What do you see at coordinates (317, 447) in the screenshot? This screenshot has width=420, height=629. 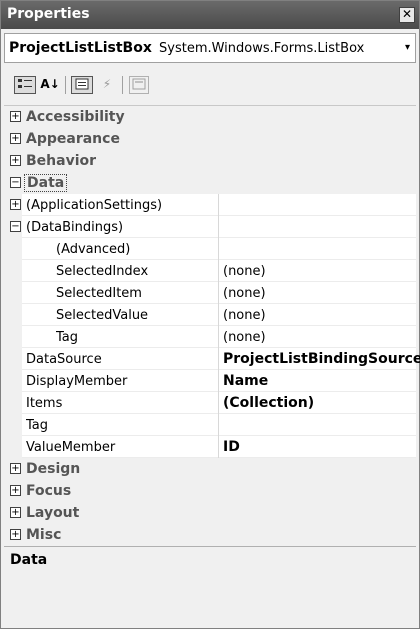 I see `property-value-cell: ID` at bounding box center [317, 447].